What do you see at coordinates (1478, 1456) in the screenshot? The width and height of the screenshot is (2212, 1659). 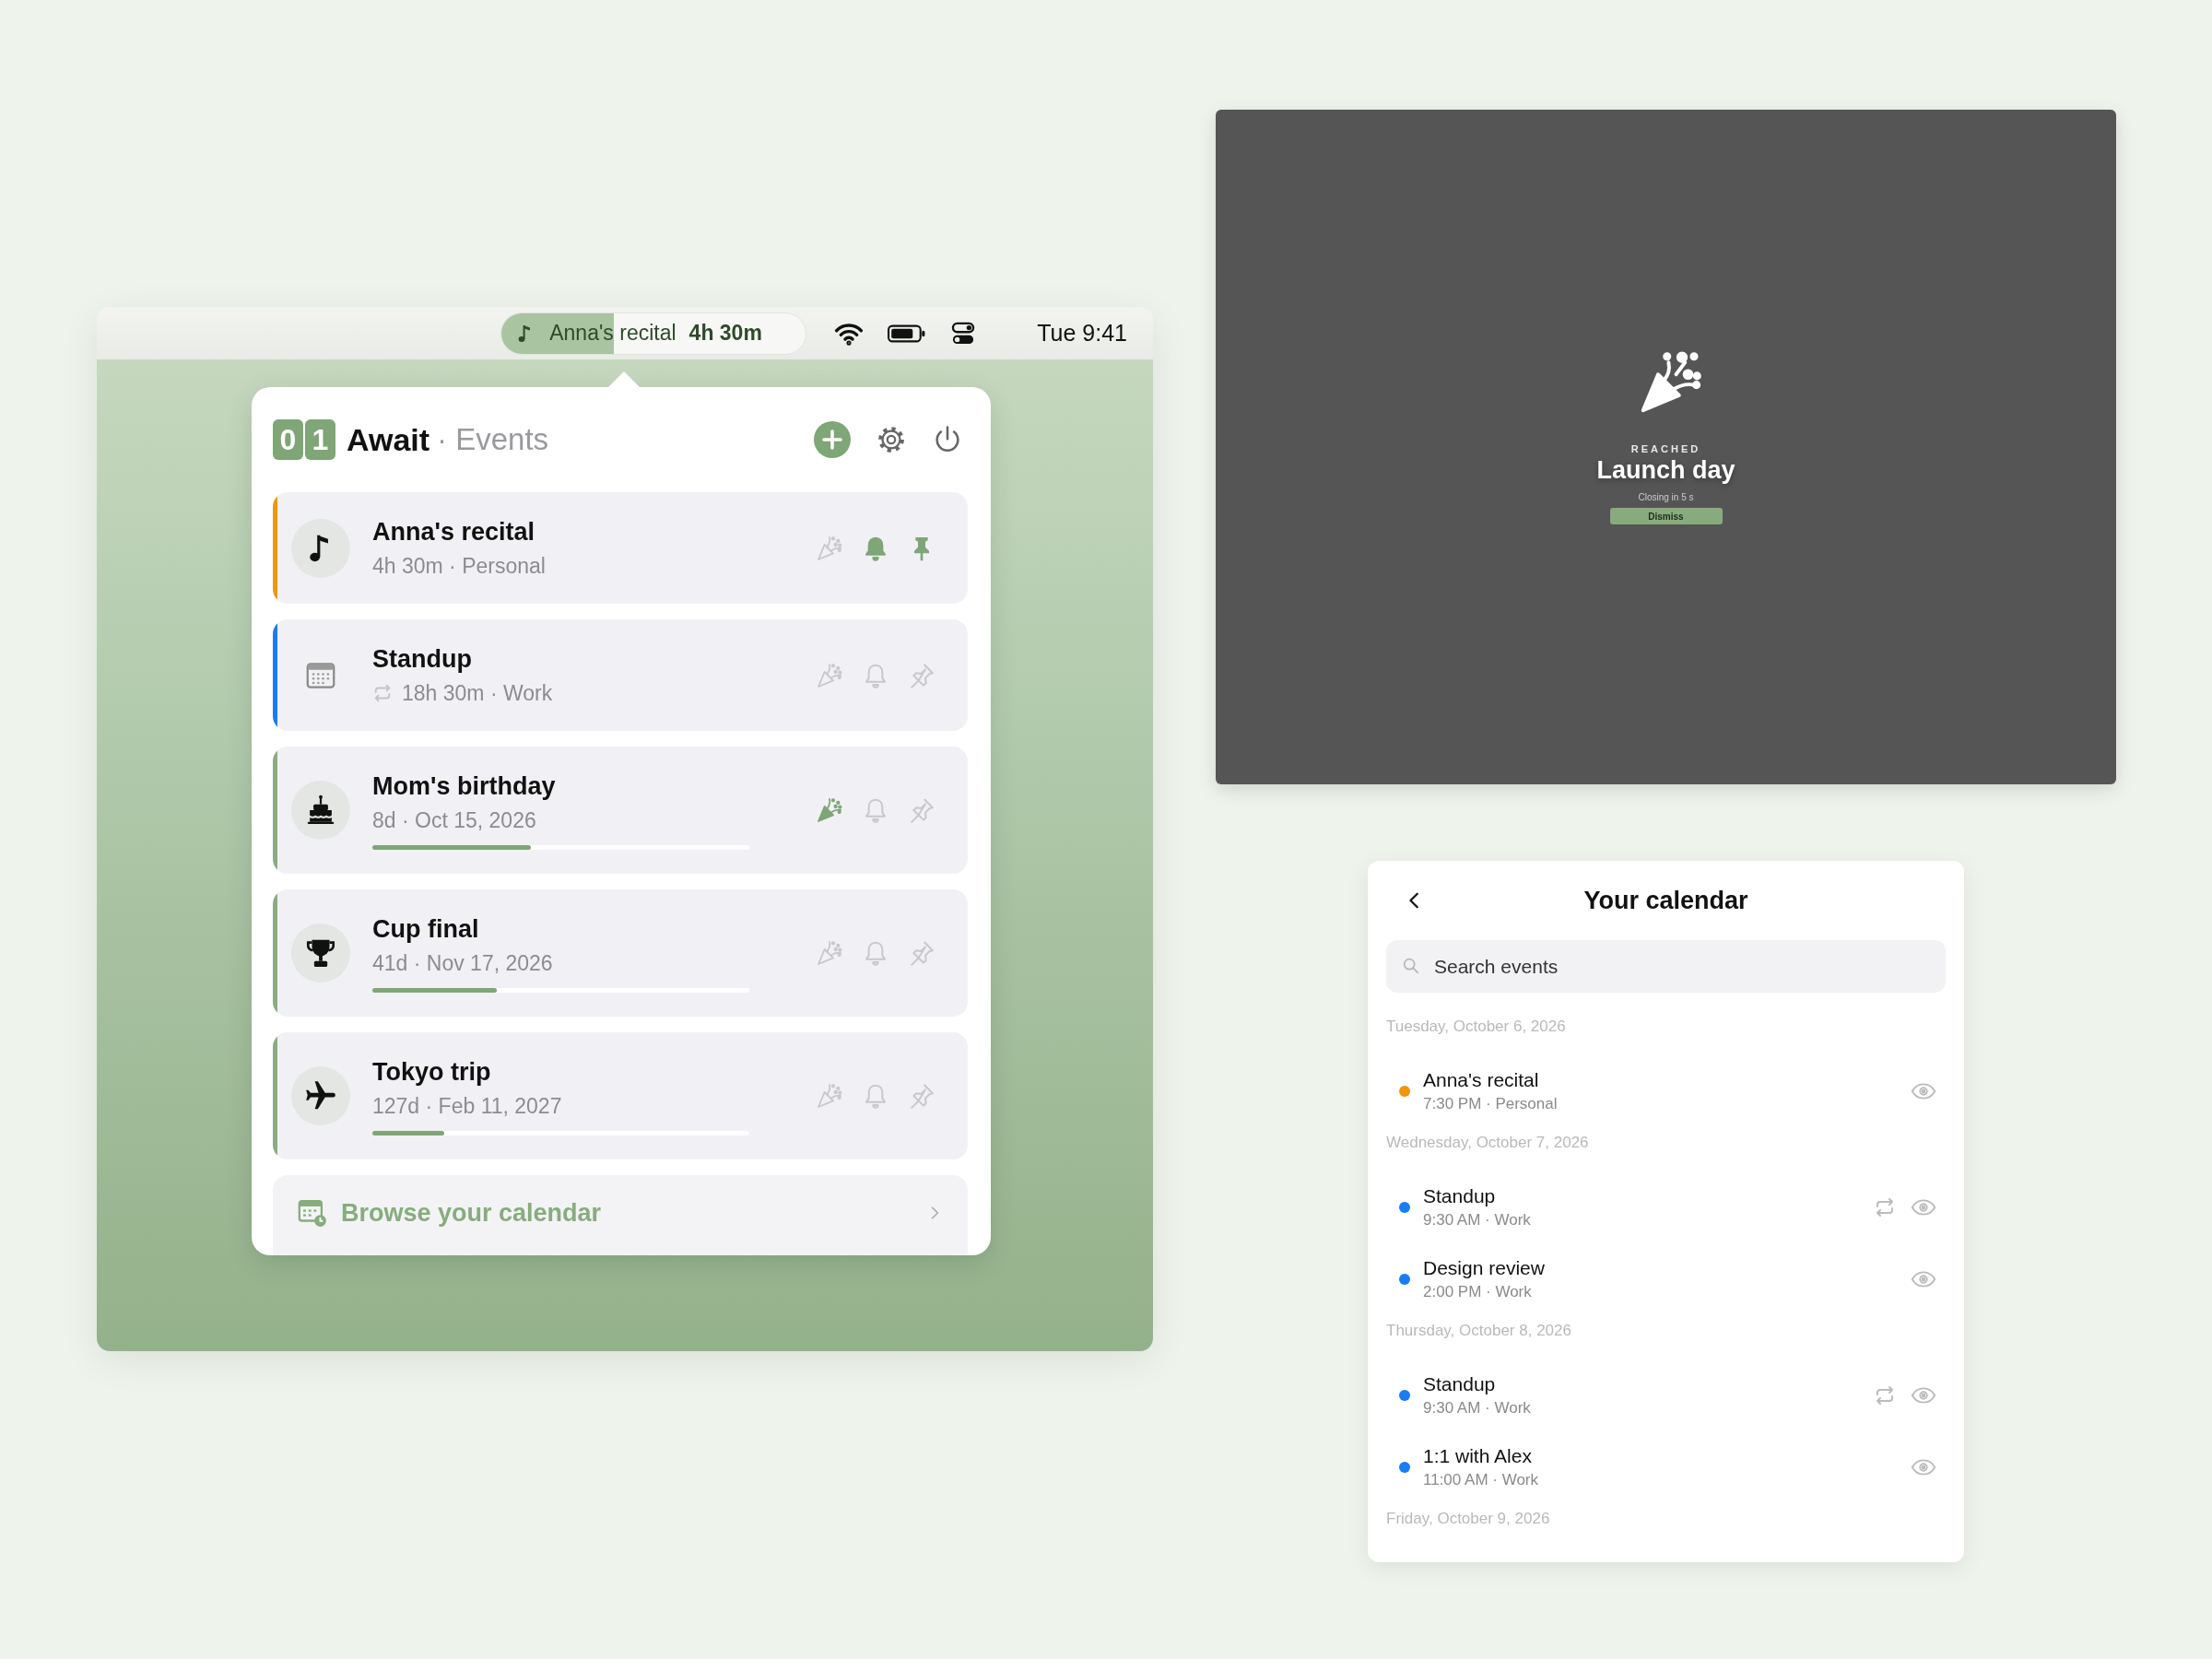 I see `event-title: 1:1 with Alex` at bounding box center [1478, 1456].